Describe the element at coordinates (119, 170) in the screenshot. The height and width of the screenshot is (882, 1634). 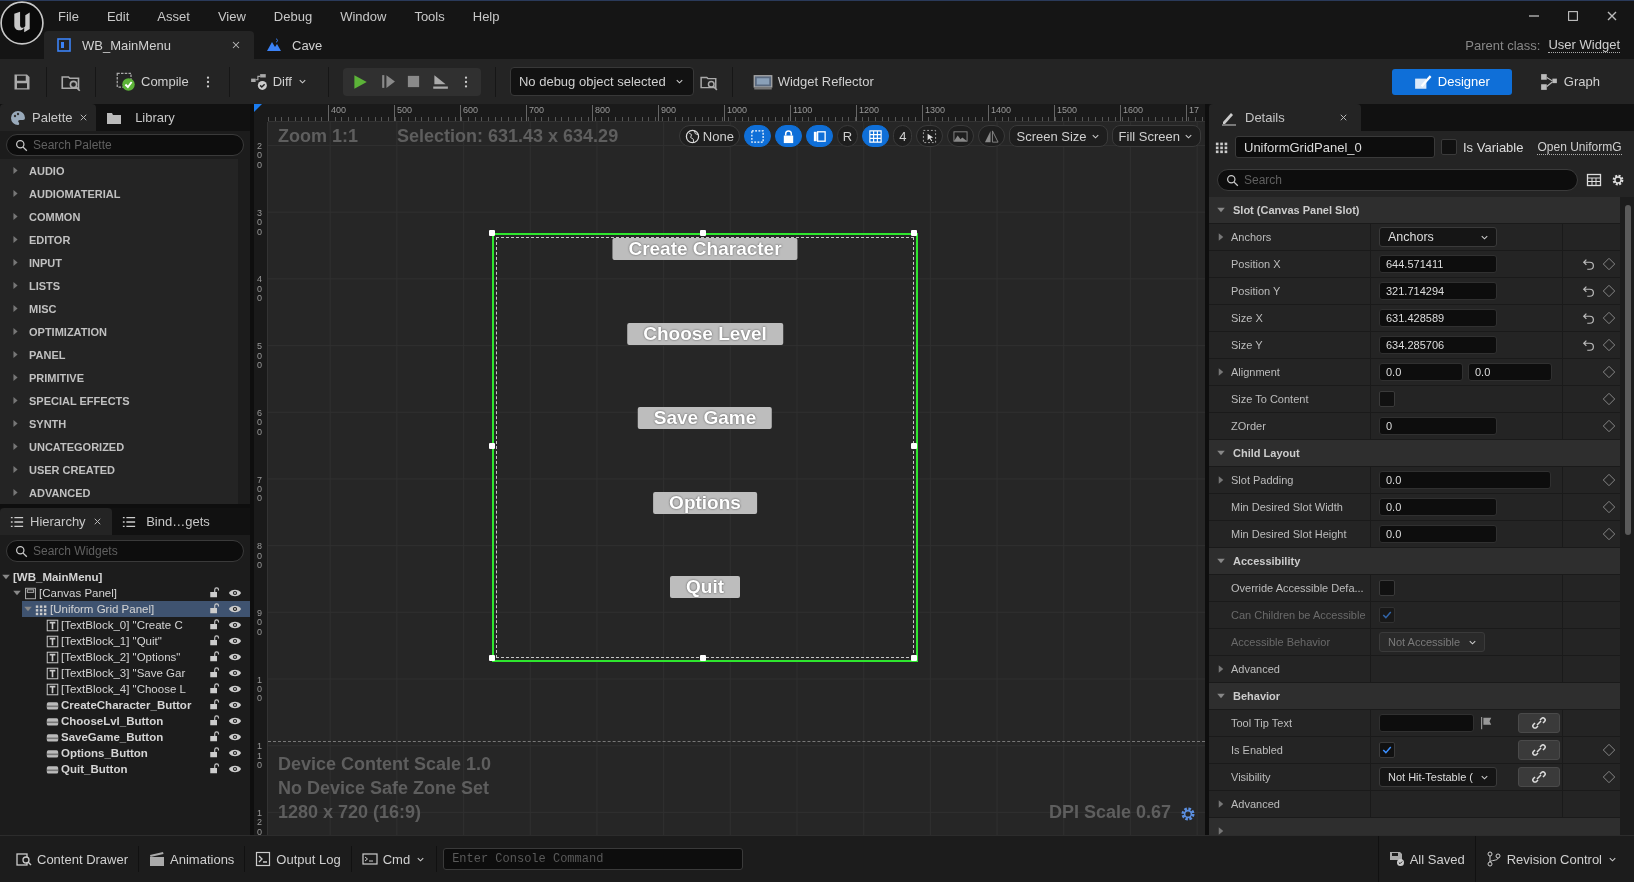
I see `palette-category: AUDIO` at that location.